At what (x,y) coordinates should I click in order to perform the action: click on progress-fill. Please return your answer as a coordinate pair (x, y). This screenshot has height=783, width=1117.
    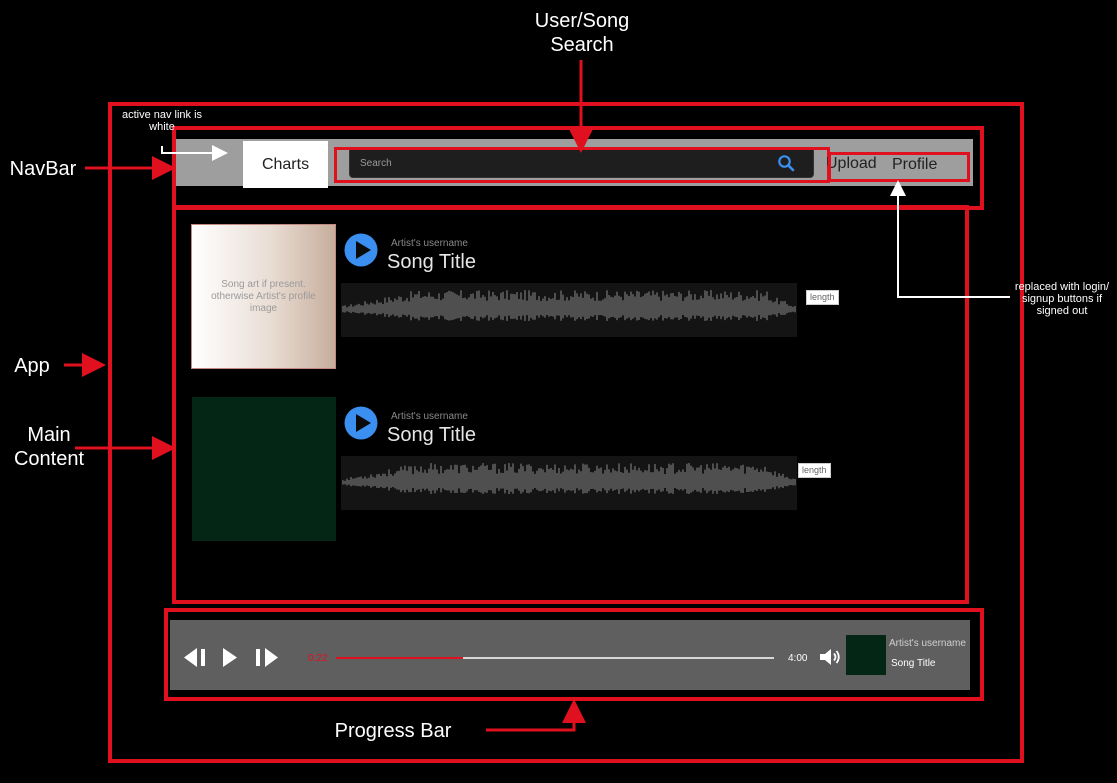
    Looking at the image, I should click on (400, 658).